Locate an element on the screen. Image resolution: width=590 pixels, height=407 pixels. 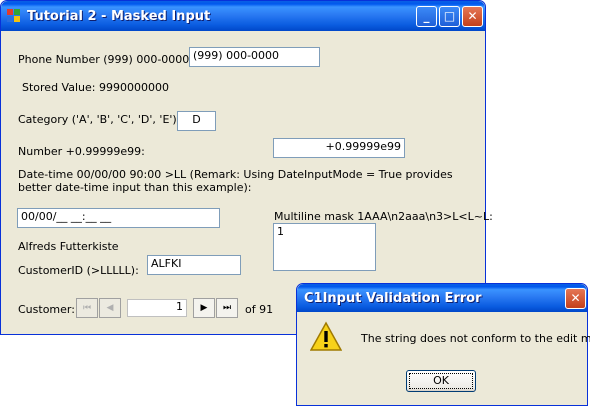
multiline-label: Multiline mask 1AAA\n2aaa\n3>L<L~L: is located at coordinates (383, 216).